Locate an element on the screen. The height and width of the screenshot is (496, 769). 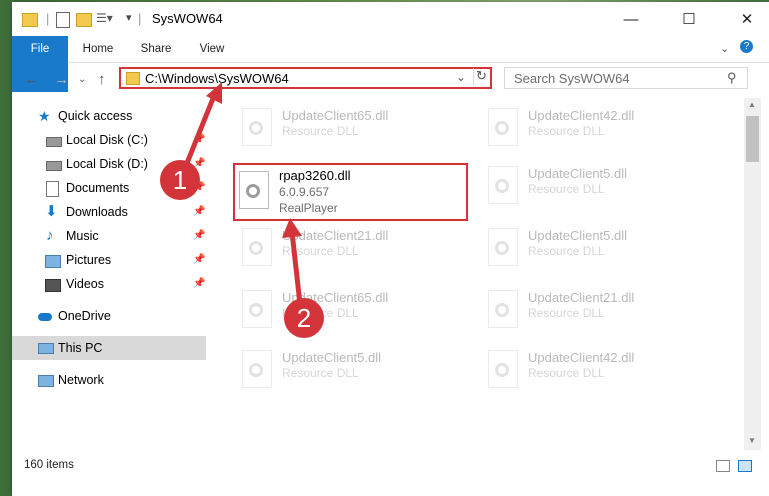
callout-badge-2: 2 is located at coordinates (304, 318).